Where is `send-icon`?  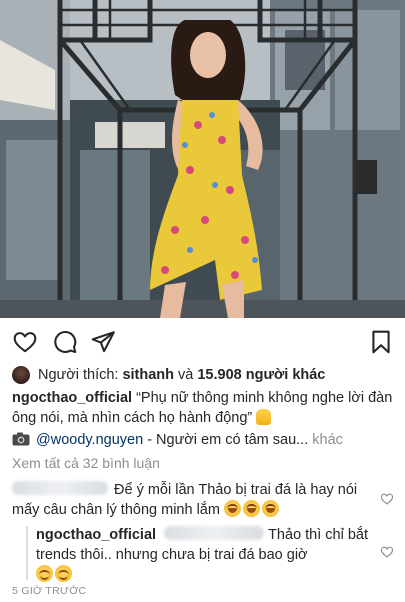 send-icon is located at coordinates (103, 342).